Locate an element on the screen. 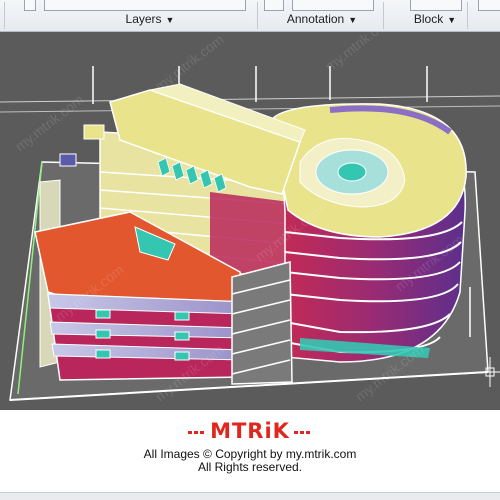 Image resolution: width=500 pixels, height=500 pixels. stair-tower is located at coordinates (262, 323).